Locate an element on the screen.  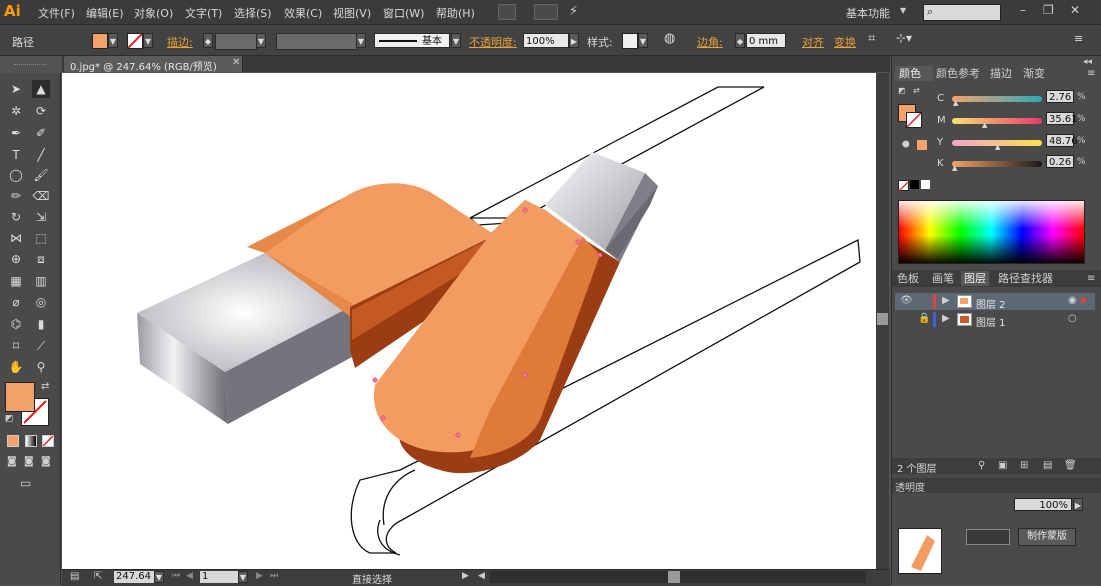
brush-dropdown: ▼ is located at coordinates (456, 40).